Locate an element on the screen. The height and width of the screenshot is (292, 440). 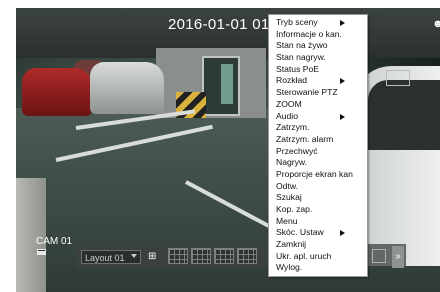
context-menu-item: Kop. zap. is located at coordinates (318, 210).